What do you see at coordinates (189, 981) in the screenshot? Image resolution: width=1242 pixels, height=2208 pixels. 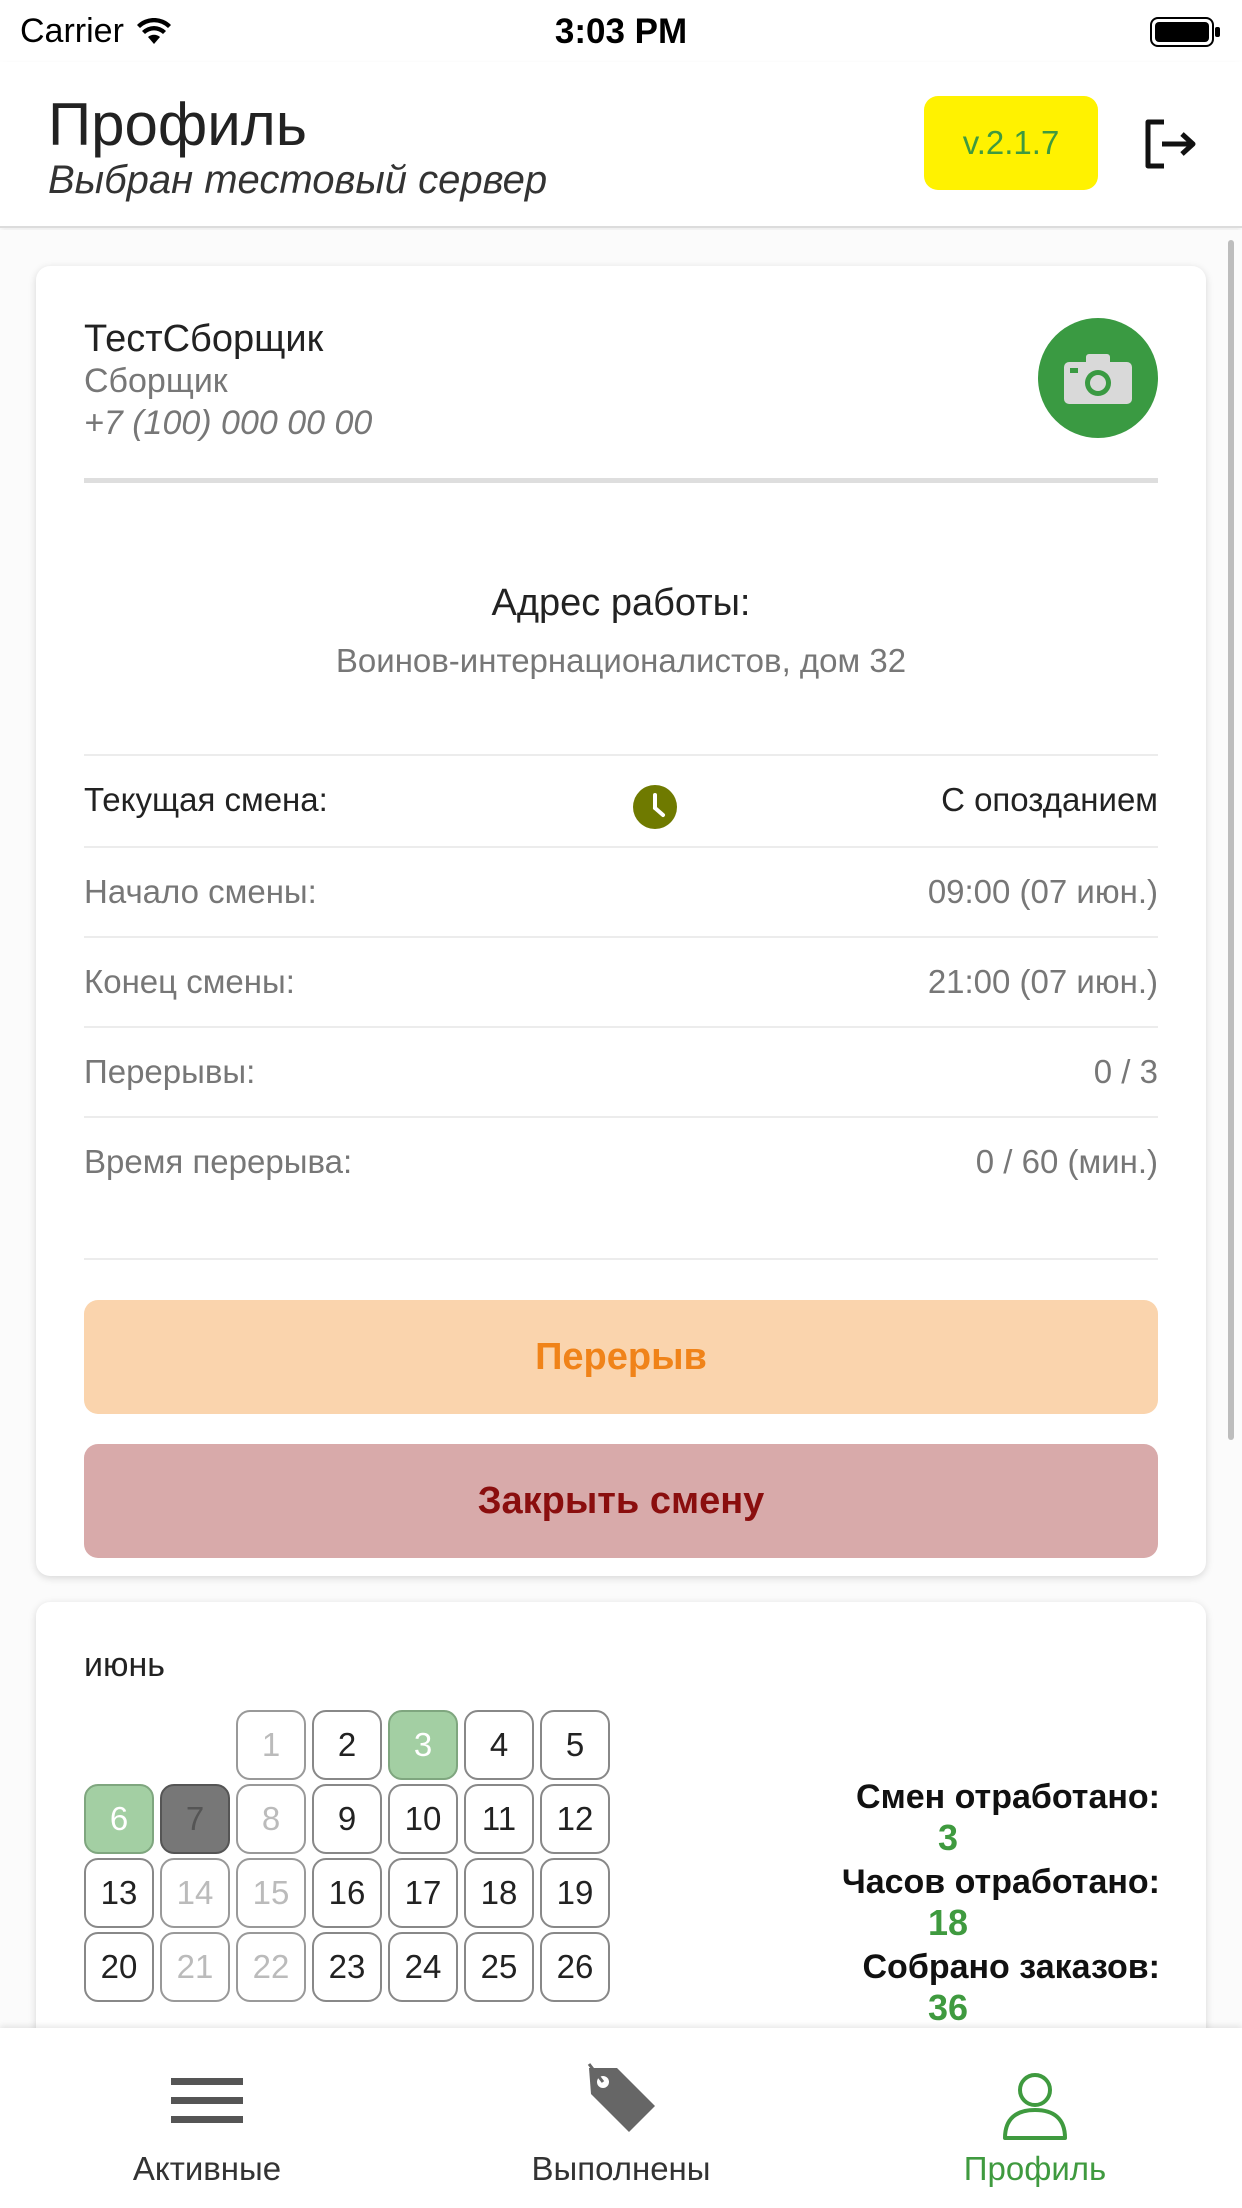 I see `shift-end-label: Конец смены:` at bounding box center [189, 981].